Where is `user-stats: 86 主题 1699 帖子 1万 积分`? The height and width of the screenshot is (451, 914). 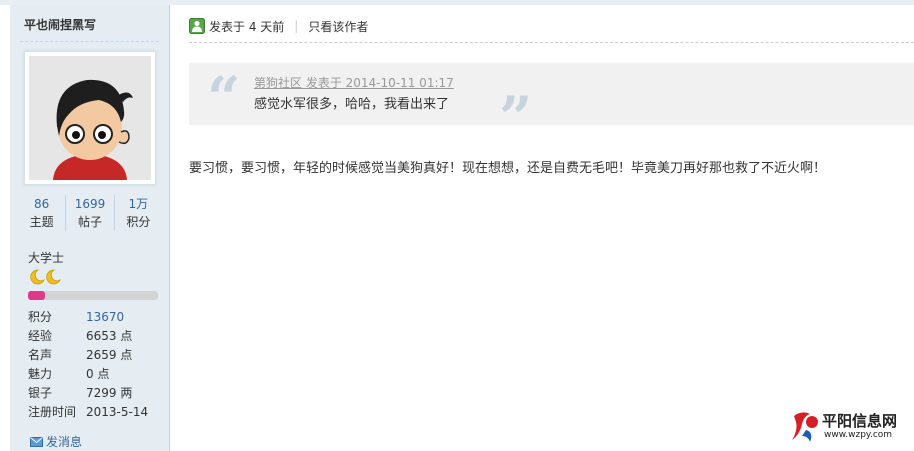 user-stats: 86 主题 1699 帖子 1万 积分 is located at coordinates (90, 213).